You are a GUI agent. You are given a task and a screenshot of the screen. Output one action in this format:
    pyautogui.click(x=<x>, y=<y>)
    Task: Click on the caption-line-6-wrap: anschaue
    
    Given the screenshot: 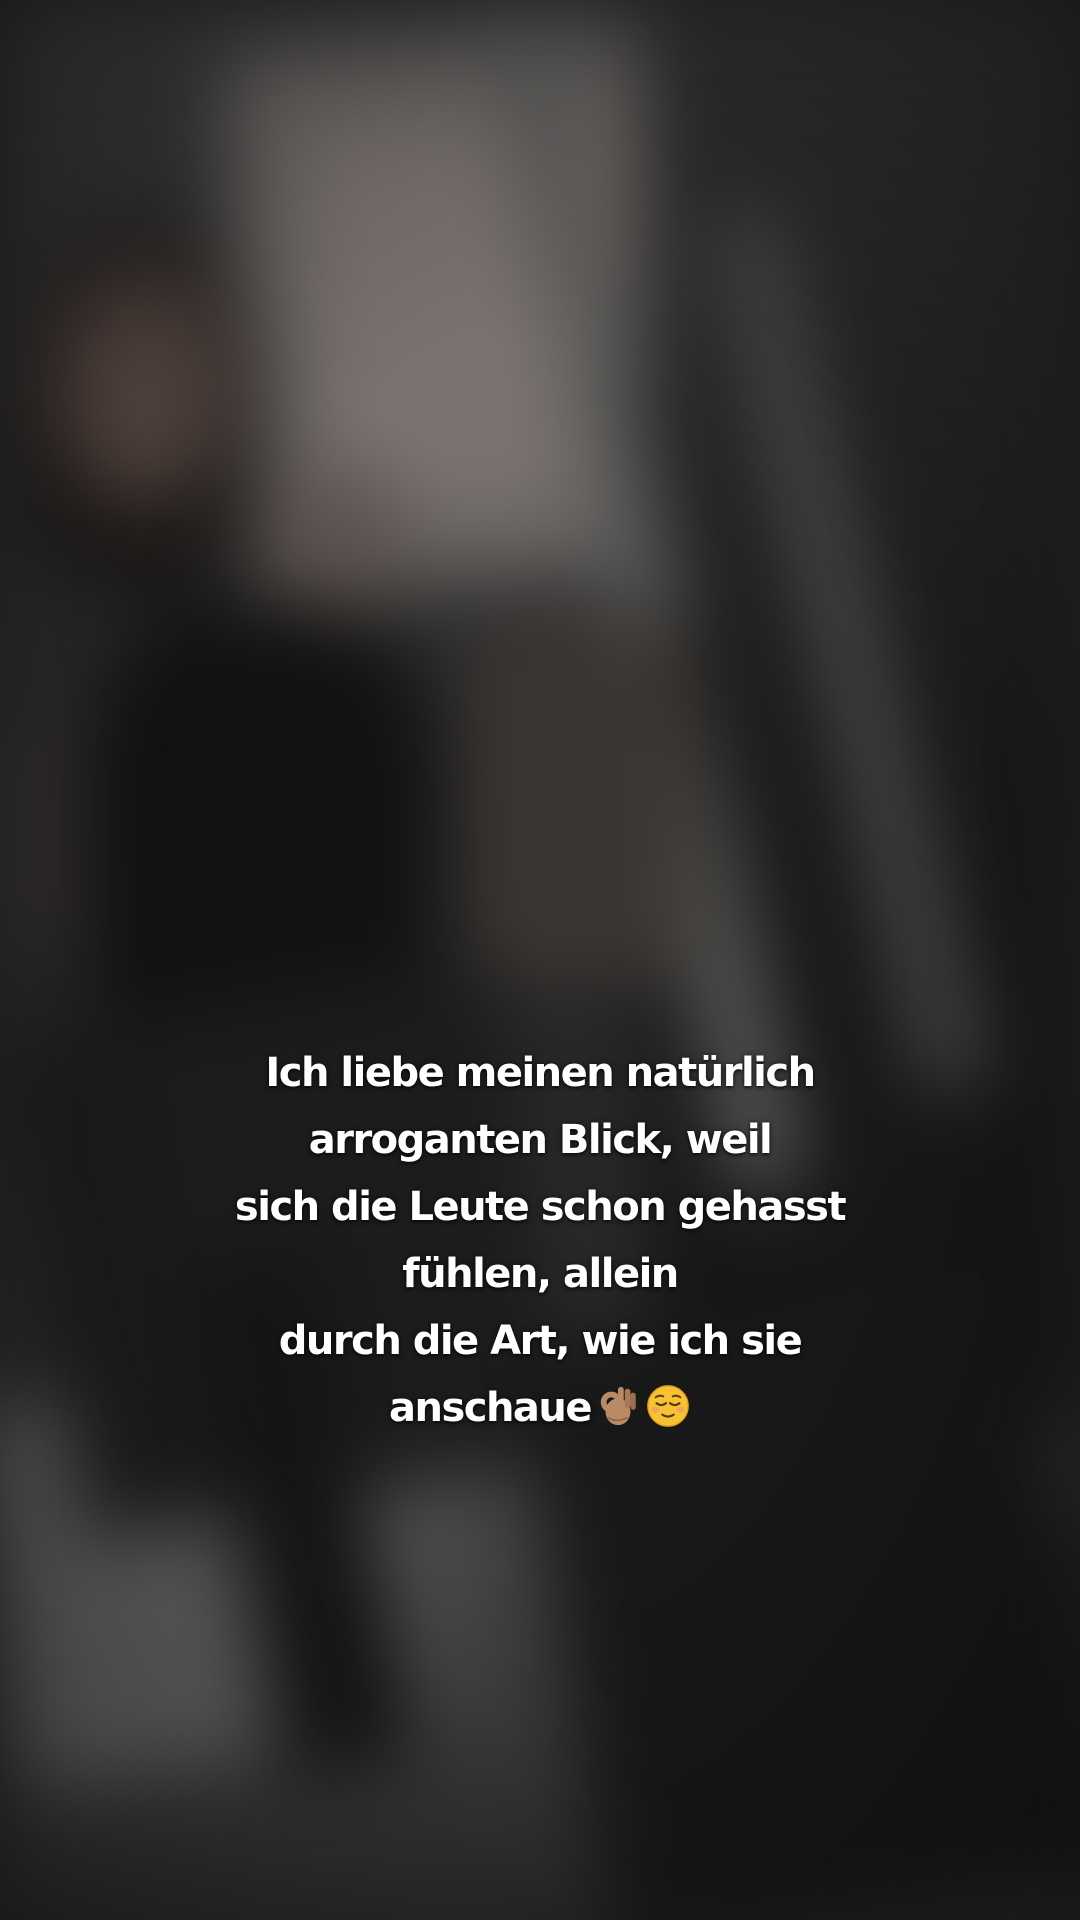 What is the action you would take?
    pyautogui.click(x=540, y=1408)
    